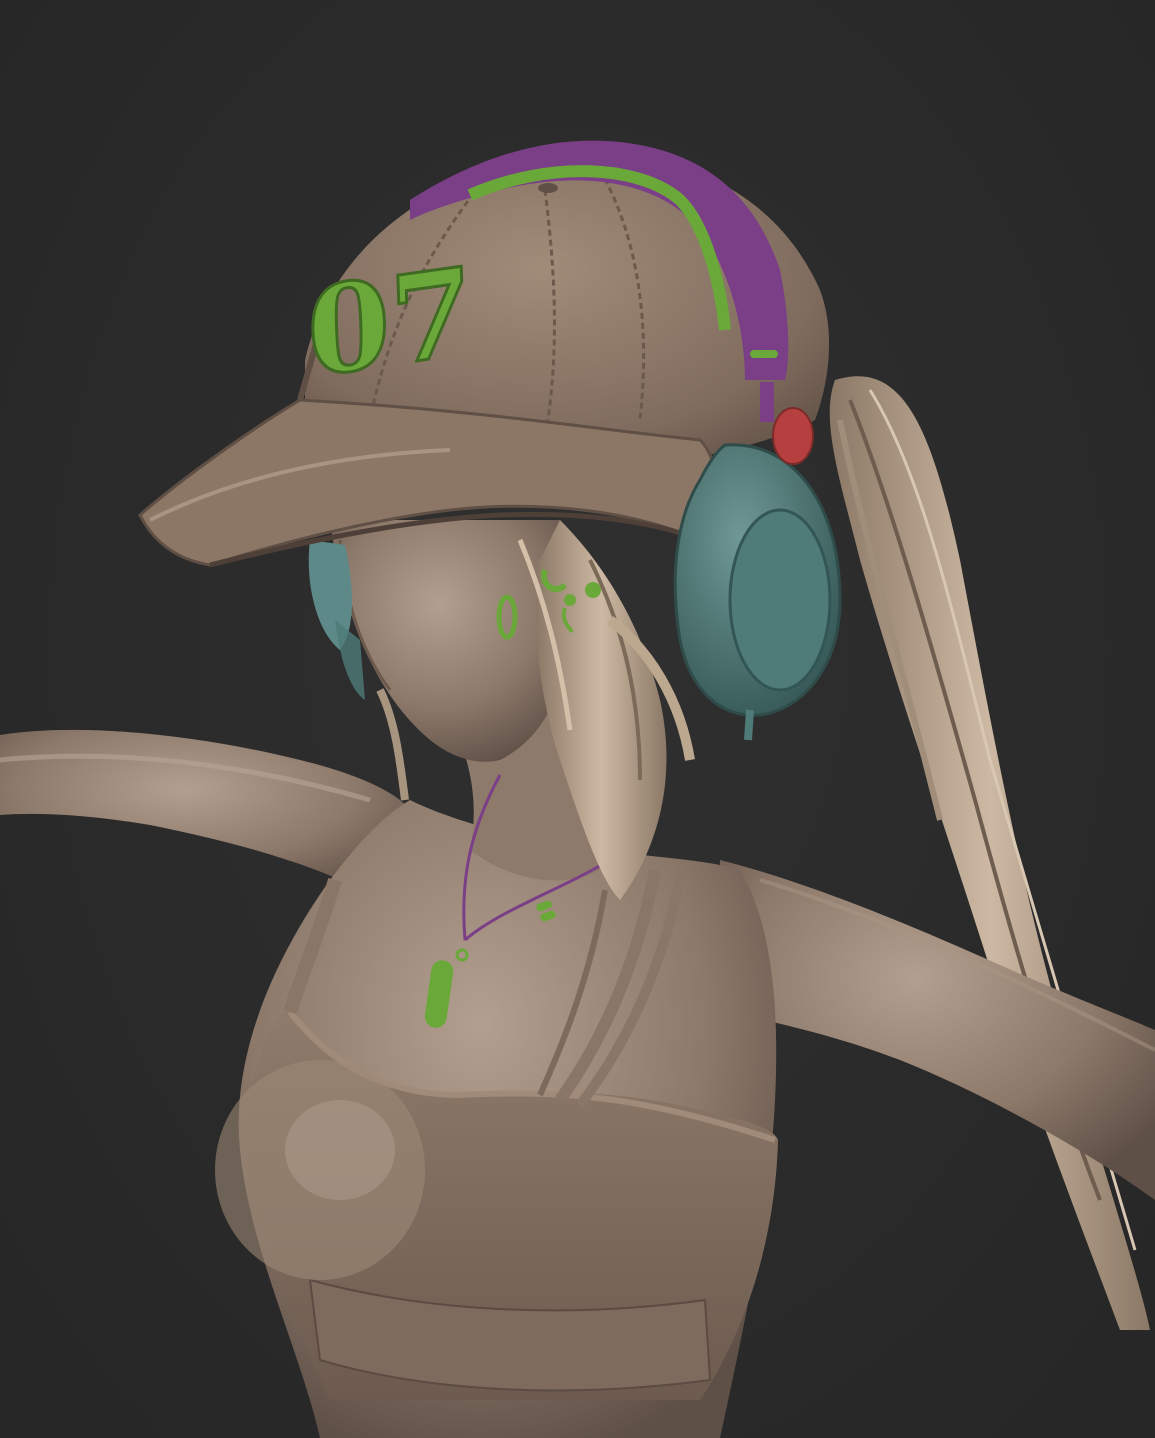 This screenshot has height=1438, width=1155. Describe the element at coordinates (937, 1030) in the screenshot. I see `right-arm` at that location.